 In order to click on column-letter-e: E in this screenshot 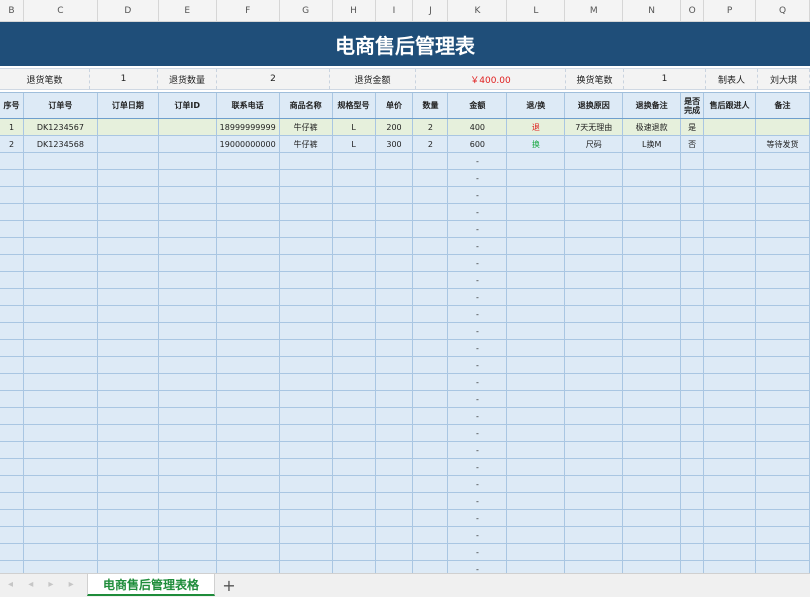, I will do `click(188, 10)`.